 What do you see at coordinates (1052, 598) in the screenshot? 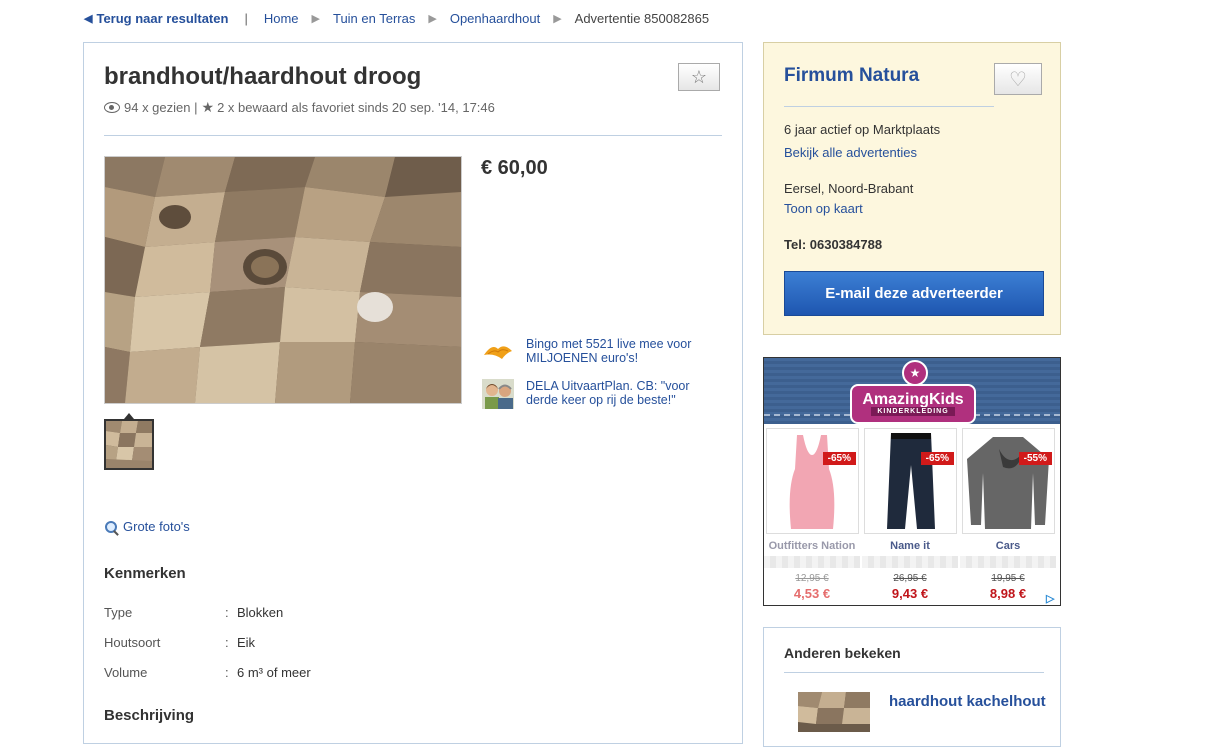
I see `adchoices-icon: ▷` at bounding box center [1052, 598].